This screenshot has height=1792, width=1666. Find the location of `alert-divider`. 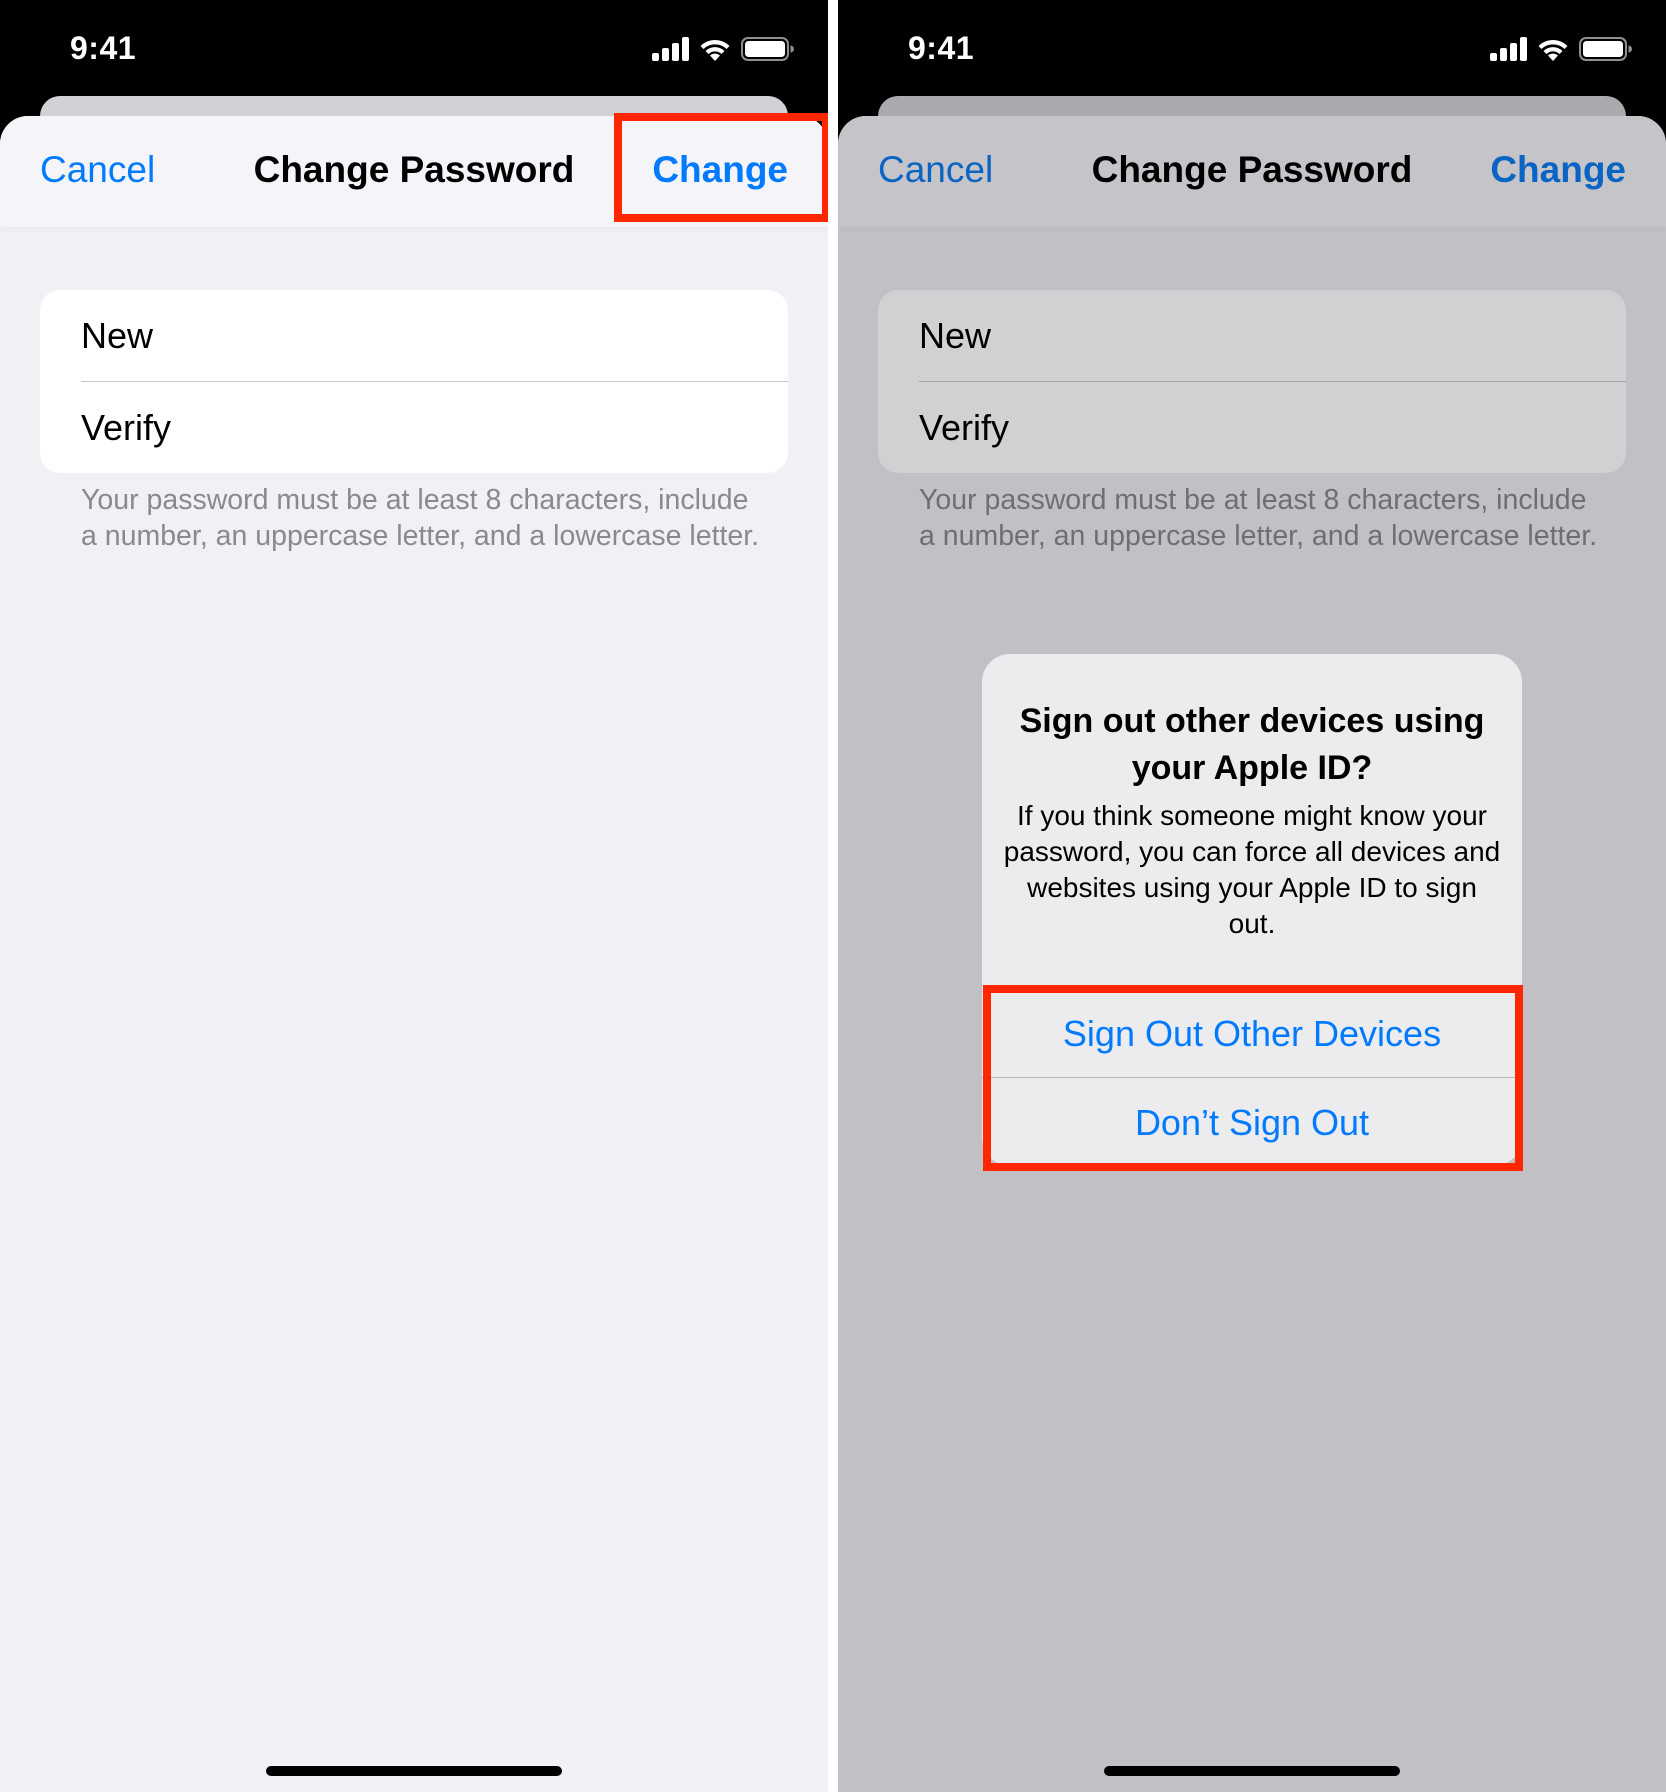

alert-divider is located at coordinates (1252, 985).